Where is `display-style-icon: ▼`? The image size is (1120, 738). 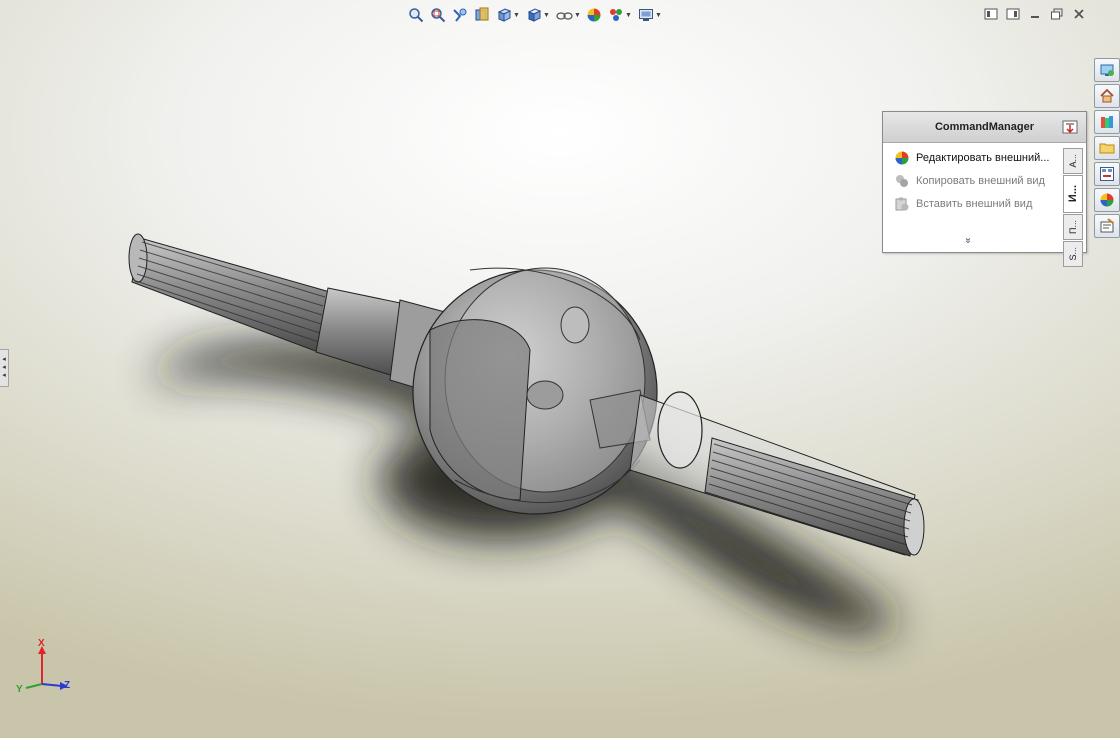
display-style-icon: ▼ is located at coordinates (538, 15).